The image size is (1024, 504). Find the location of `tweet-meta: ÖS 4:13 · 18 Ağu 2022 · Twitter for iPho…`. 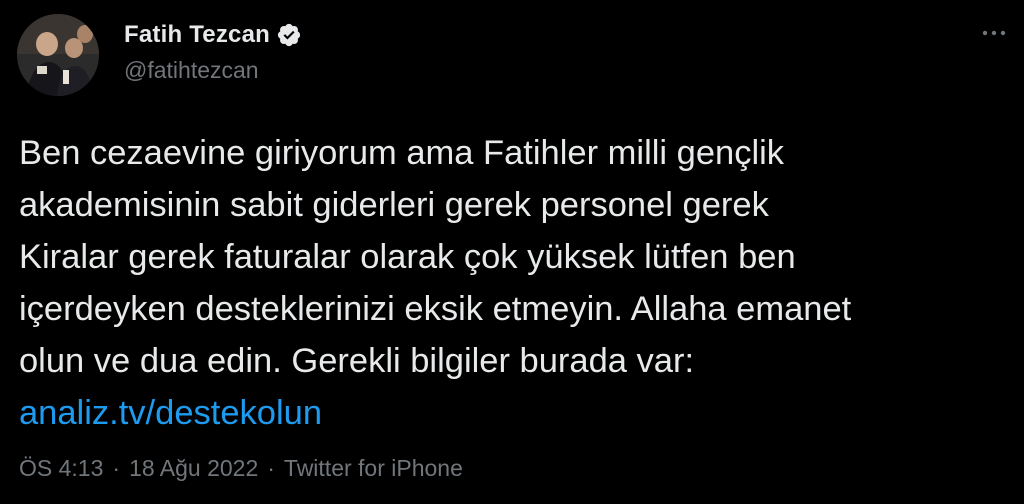

tweet-meta: ÖS 4:13 · 18 Ağu 2022 · Twitter for iPho… is located at coordinates (241, 468).